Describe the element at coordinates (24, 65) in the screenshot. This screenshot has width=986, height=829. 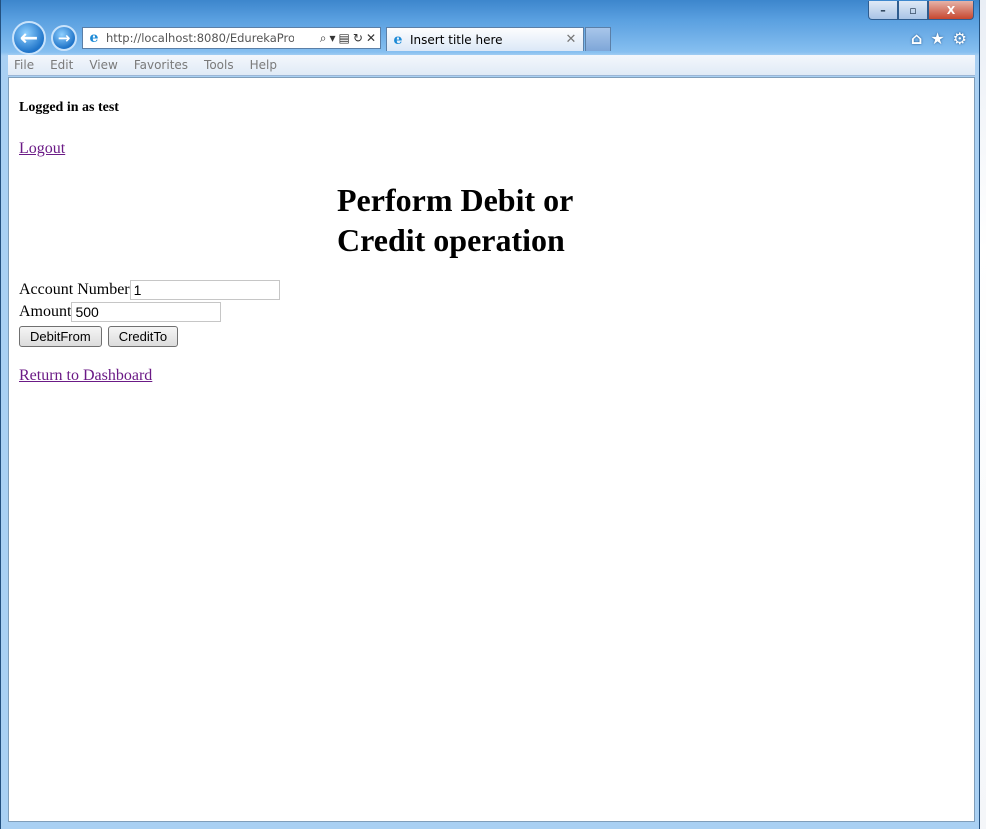
I see `menu-item-file: File` at that location.